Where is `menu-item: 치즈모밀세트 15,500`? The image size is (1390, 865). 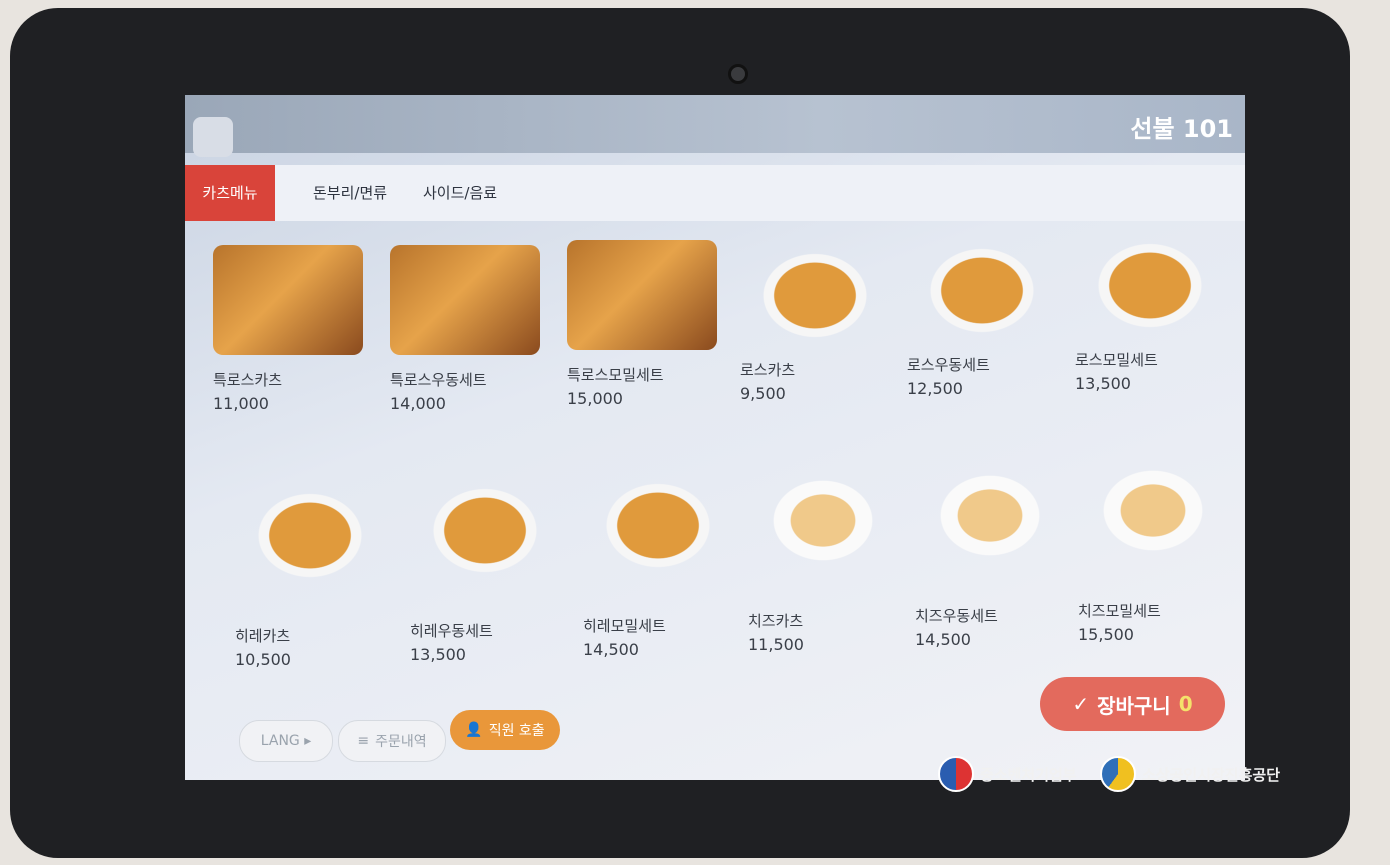
menu-item: 치즈모밀세트 15,500 is located at coordinates (1153, 547).